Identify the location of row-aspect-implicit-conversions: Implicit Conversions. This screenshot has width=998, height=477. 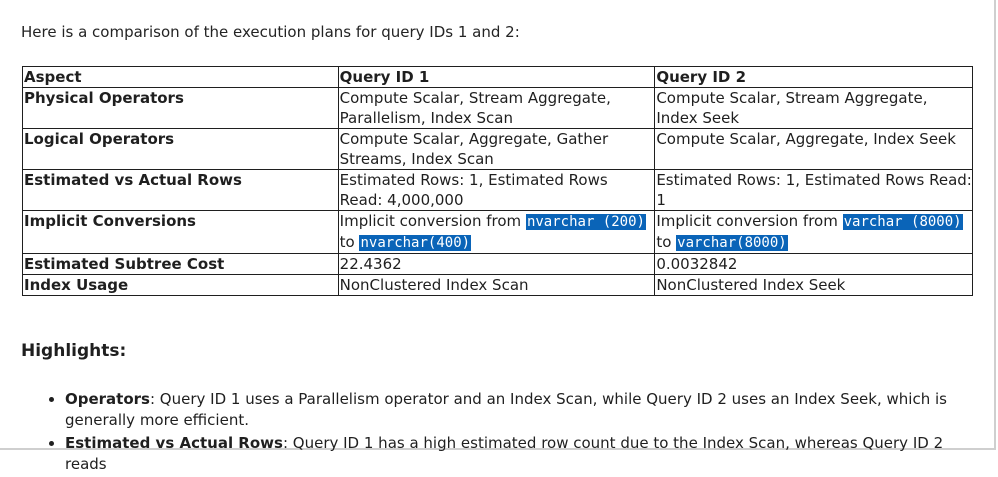
(180, 232).